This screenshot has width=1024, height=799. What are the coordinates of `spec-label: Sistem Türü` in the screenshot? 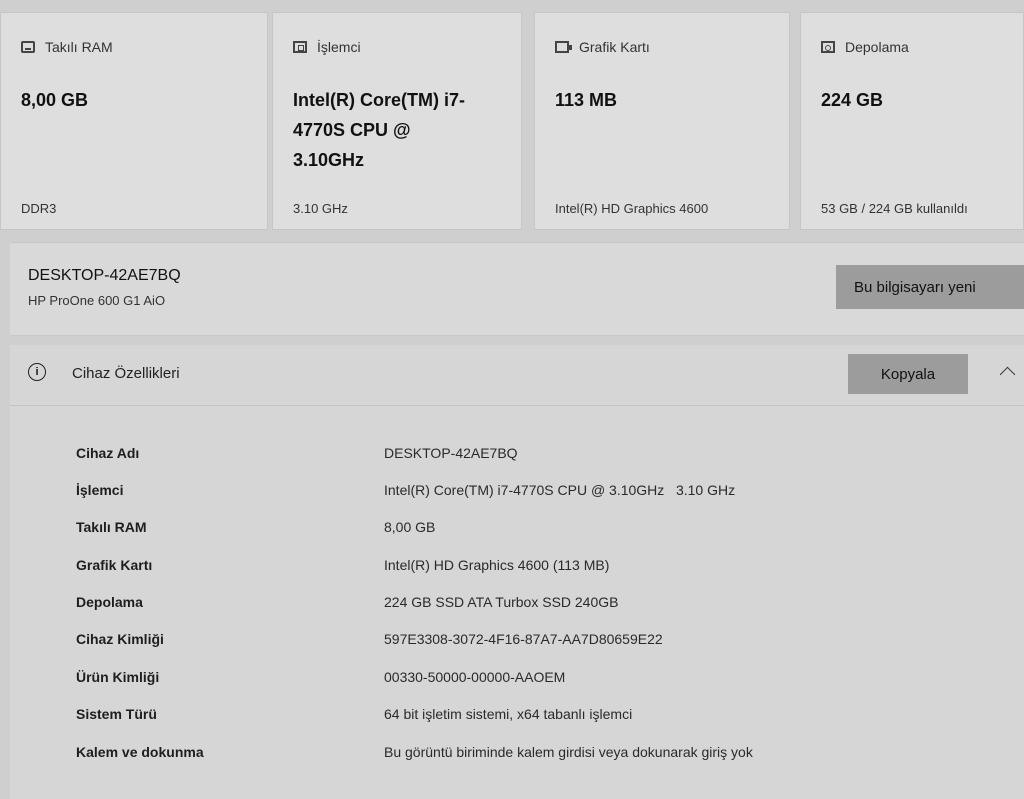 It's located at (116, 714).